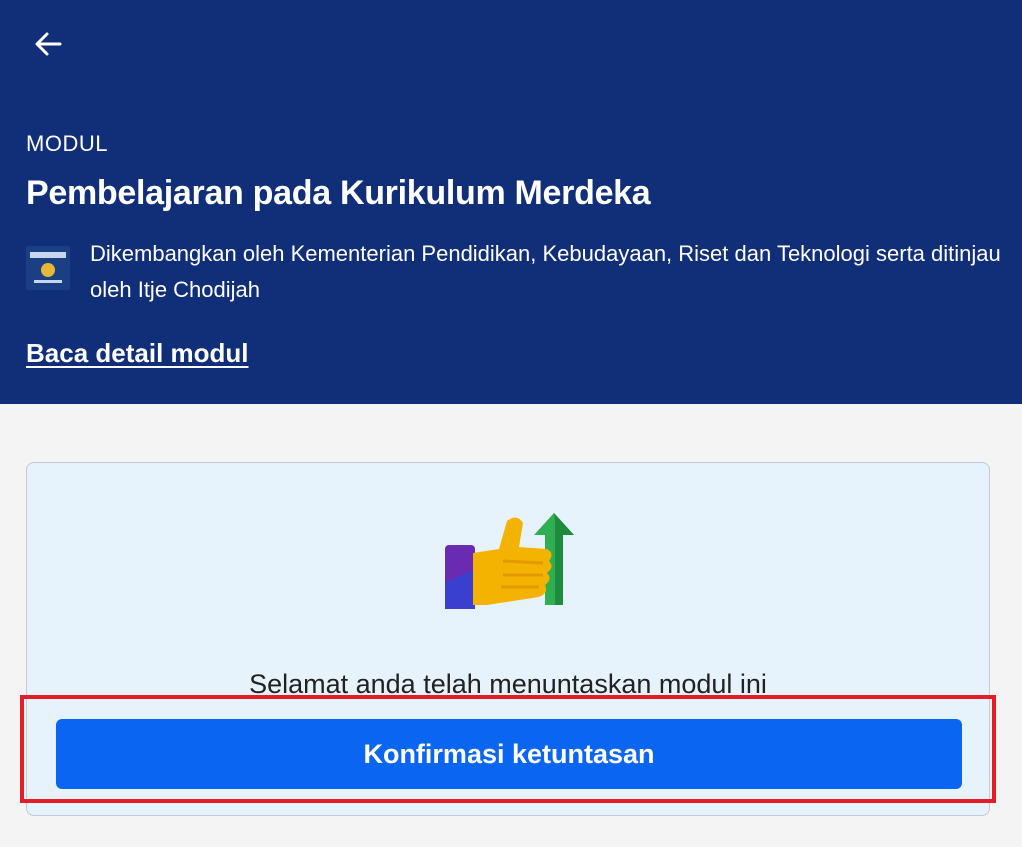 The width and height of the screenshot is (1022, 847). What do you see at coordinates (509, 754) in the screenshot?
I see `confirm-completion-button: Konfirmasi ketuntasan` at bounding box center [509, 754].